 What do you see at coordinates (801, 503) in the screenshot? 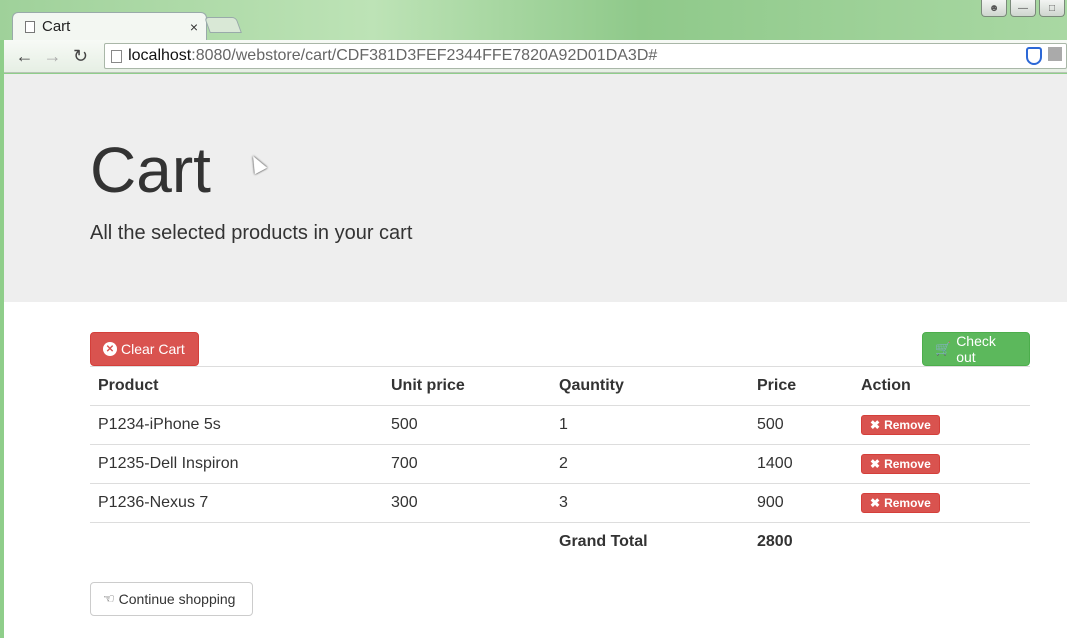
I see `cell-price: 900` at bounding box center [801, 503].